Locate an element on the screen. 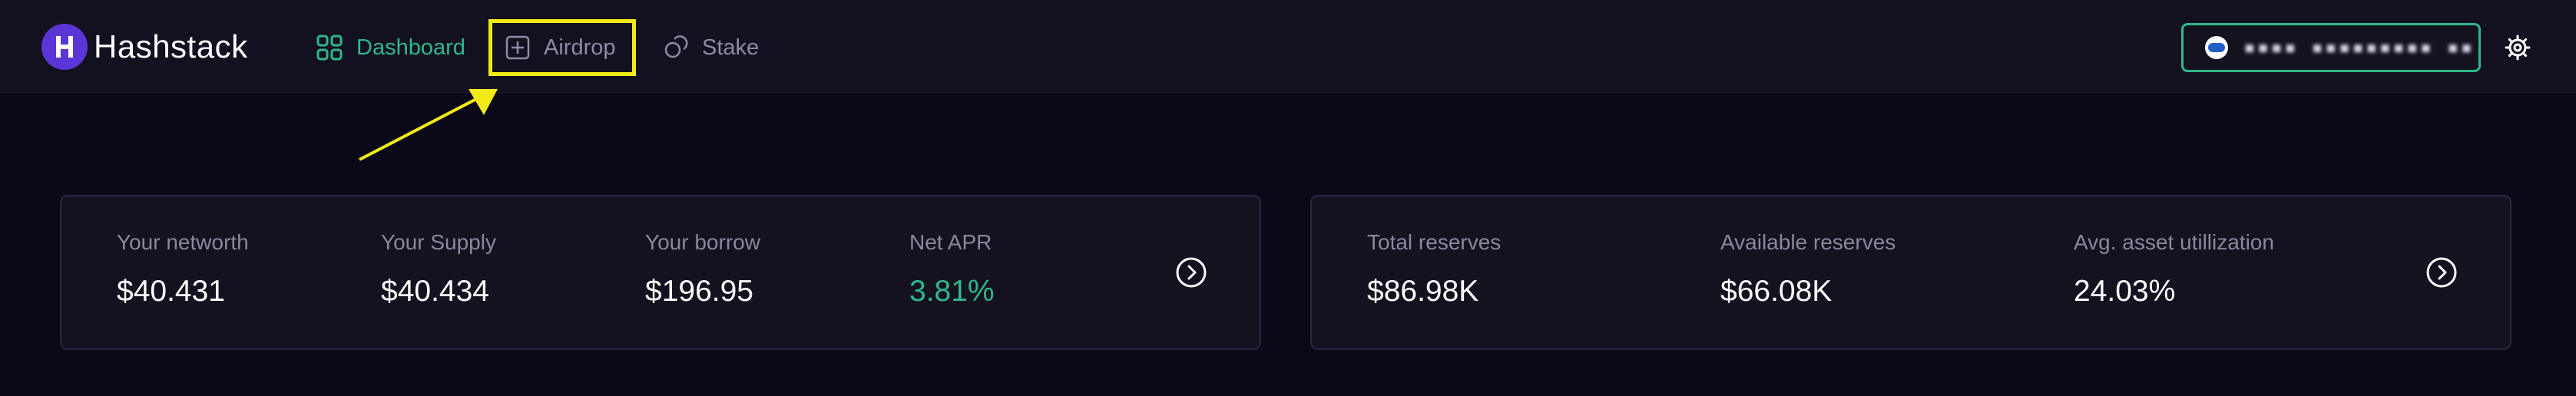 The width and height of the screenshot is (2576, 396). stat-value: $196.95 is located at coordinates (699, 291).